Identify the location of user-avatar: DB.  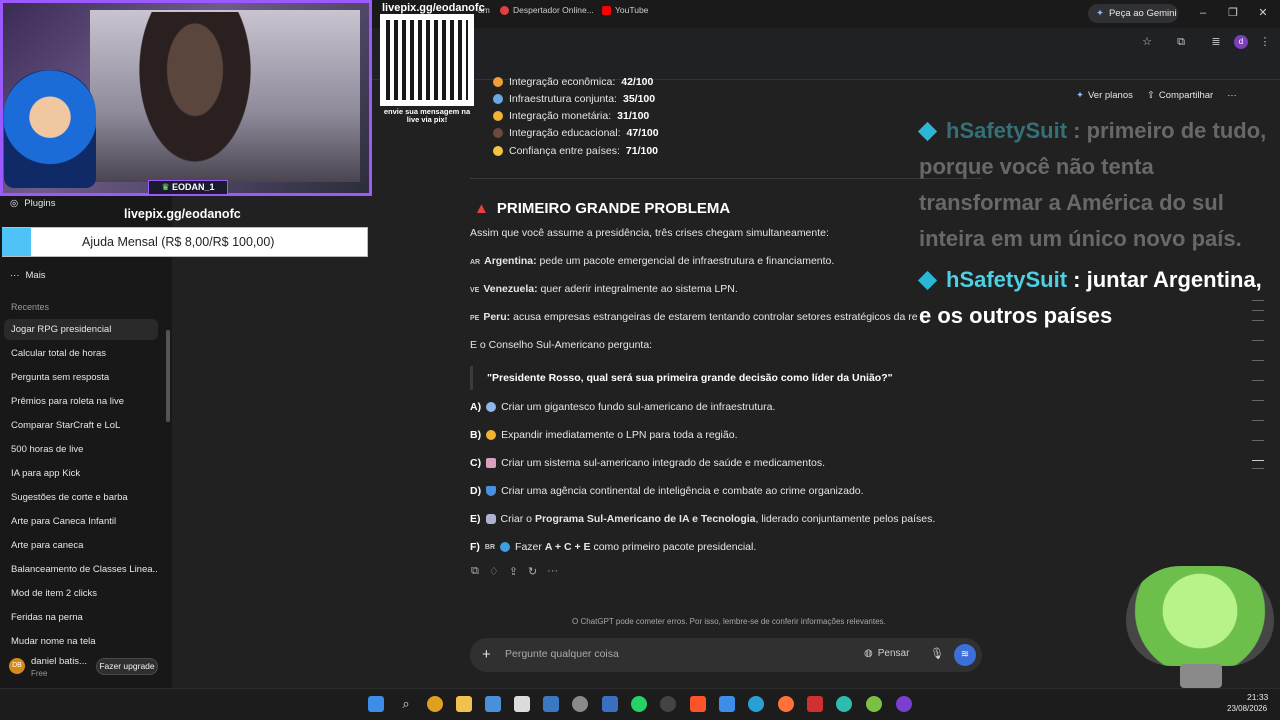
(17, 666).